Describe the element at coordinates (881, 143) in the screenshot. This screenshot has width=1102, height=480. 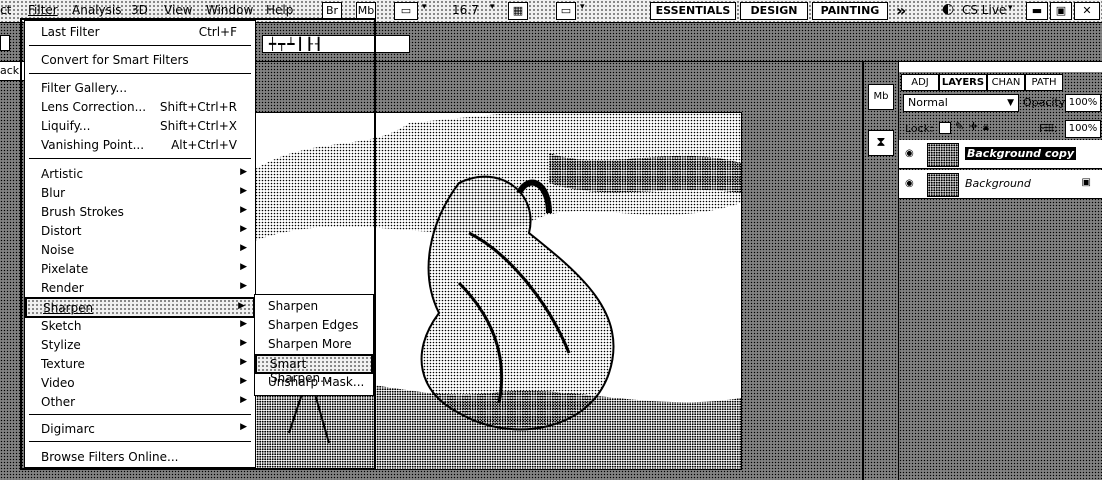
I see `history-icon: ⧗` at that location.